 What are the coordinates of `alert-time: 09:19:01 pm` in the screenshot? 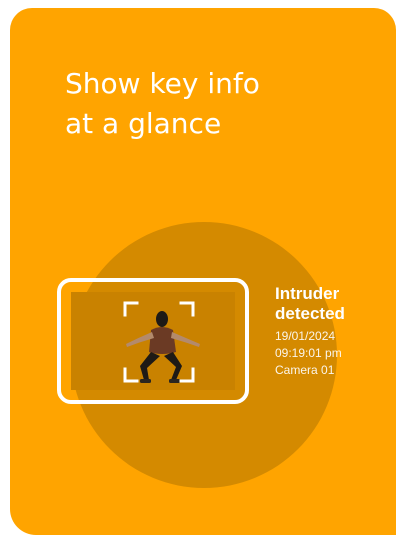 It's located at (308, 353).